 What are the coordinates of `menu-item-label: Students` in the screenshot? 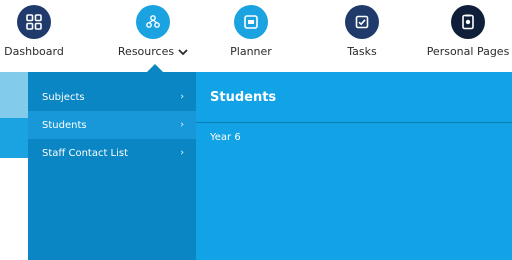 It's located at (64, 125).